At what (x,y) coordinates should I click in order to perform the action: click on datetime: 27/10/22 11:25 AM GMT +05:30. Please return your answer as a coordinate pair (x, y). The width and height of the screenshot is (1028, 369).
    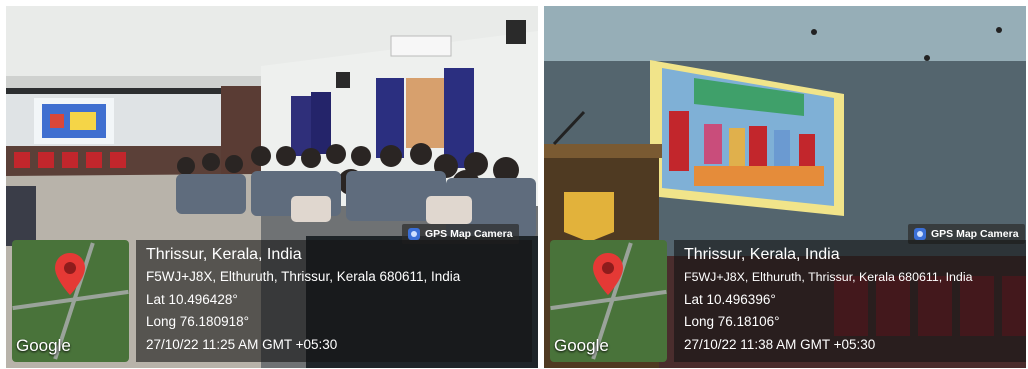
    Looking at the image, I should click on (242, 344).